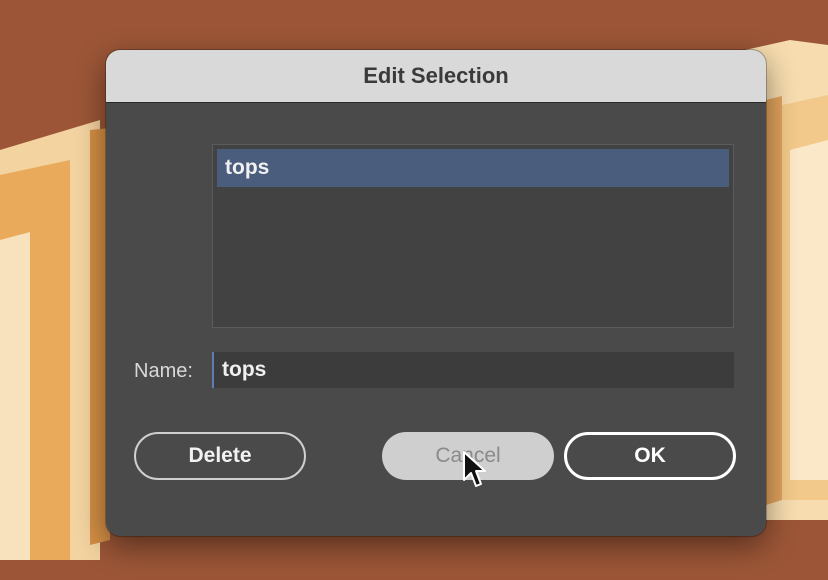 The width and height of the screenshot is (828, 580). Describe the element at coordinates (473, 168) in the screenshot. I see `list-item: tops` at that location.